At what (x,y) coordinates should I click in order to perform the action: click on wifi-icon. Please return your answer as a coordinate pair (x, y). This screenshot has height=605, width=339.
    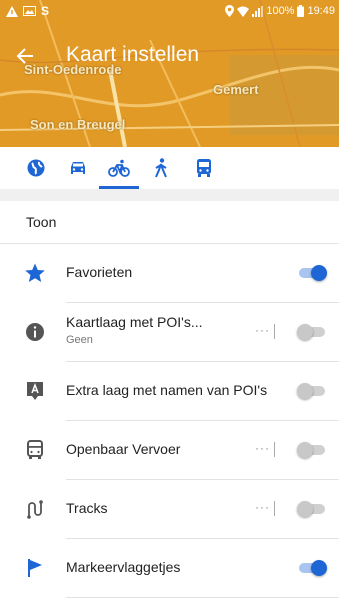
    Looking at the image, I should click on (243, 11).